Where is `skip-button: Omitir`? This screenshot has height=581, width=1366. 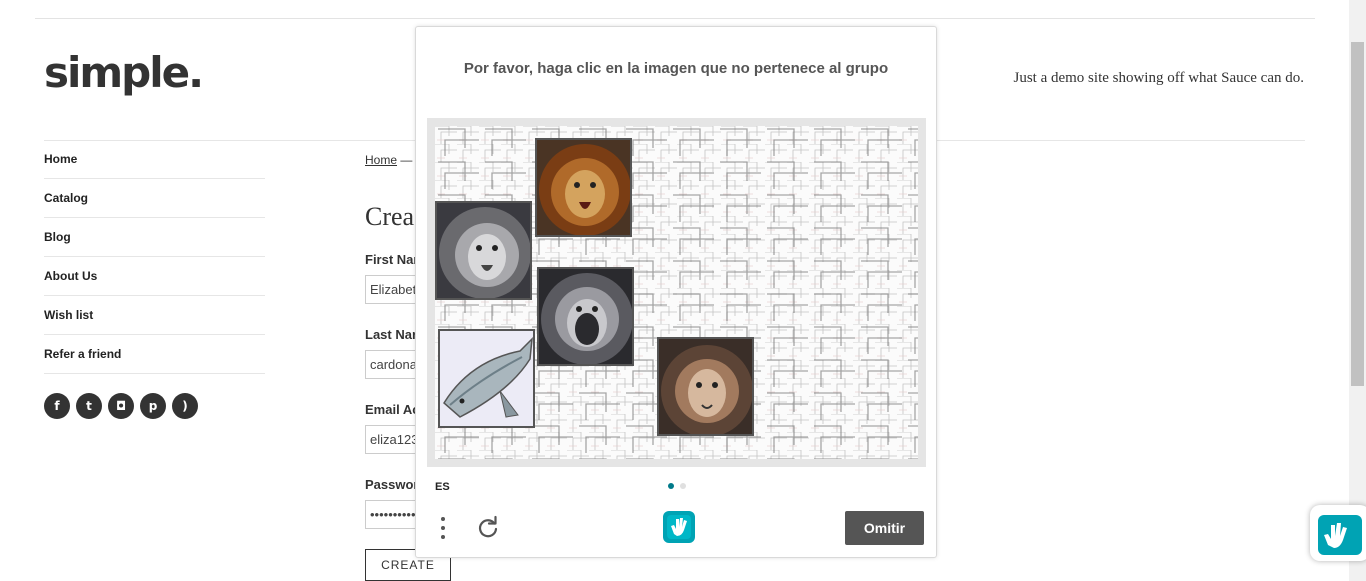
skip-button: Omitir is located at coordinates (884, 528).